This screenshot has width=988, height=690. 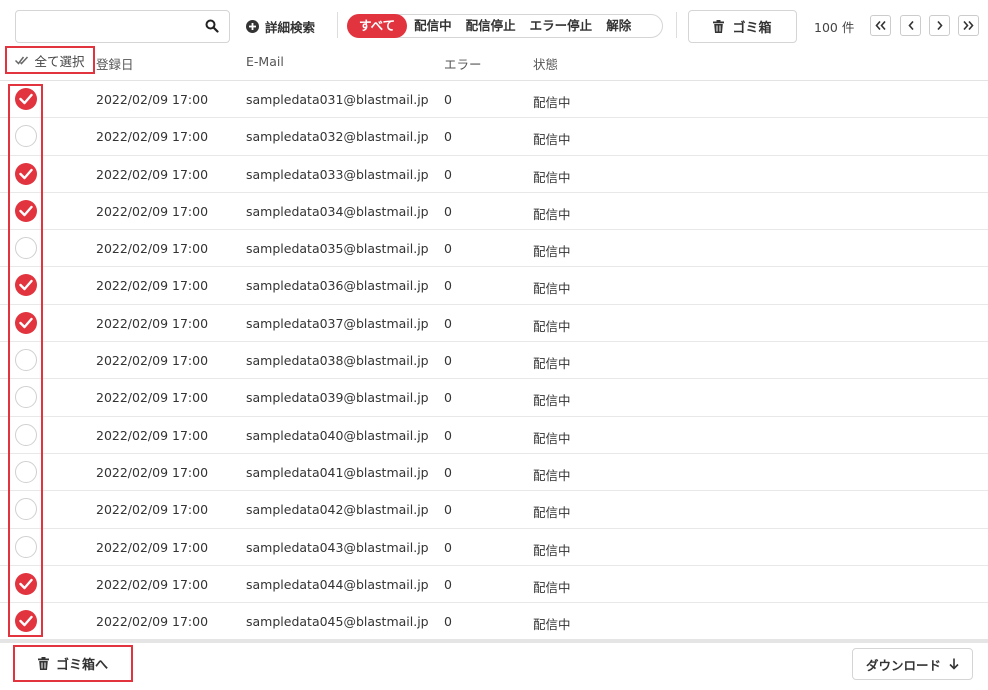 I want to click on move-to-trash-button: ゴミ箱へ, so click(x=73, y=663).